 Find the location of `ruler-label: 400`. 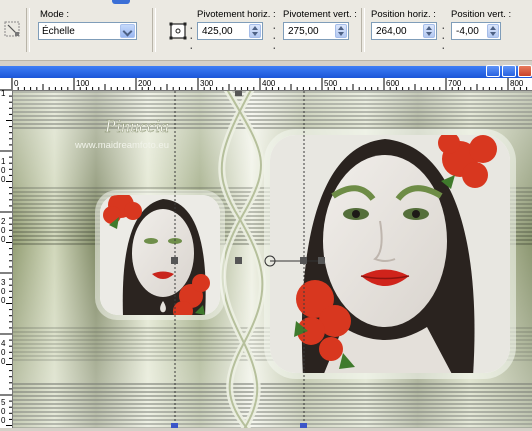

ruler-label: 400 is located at coordinates (269, 83).